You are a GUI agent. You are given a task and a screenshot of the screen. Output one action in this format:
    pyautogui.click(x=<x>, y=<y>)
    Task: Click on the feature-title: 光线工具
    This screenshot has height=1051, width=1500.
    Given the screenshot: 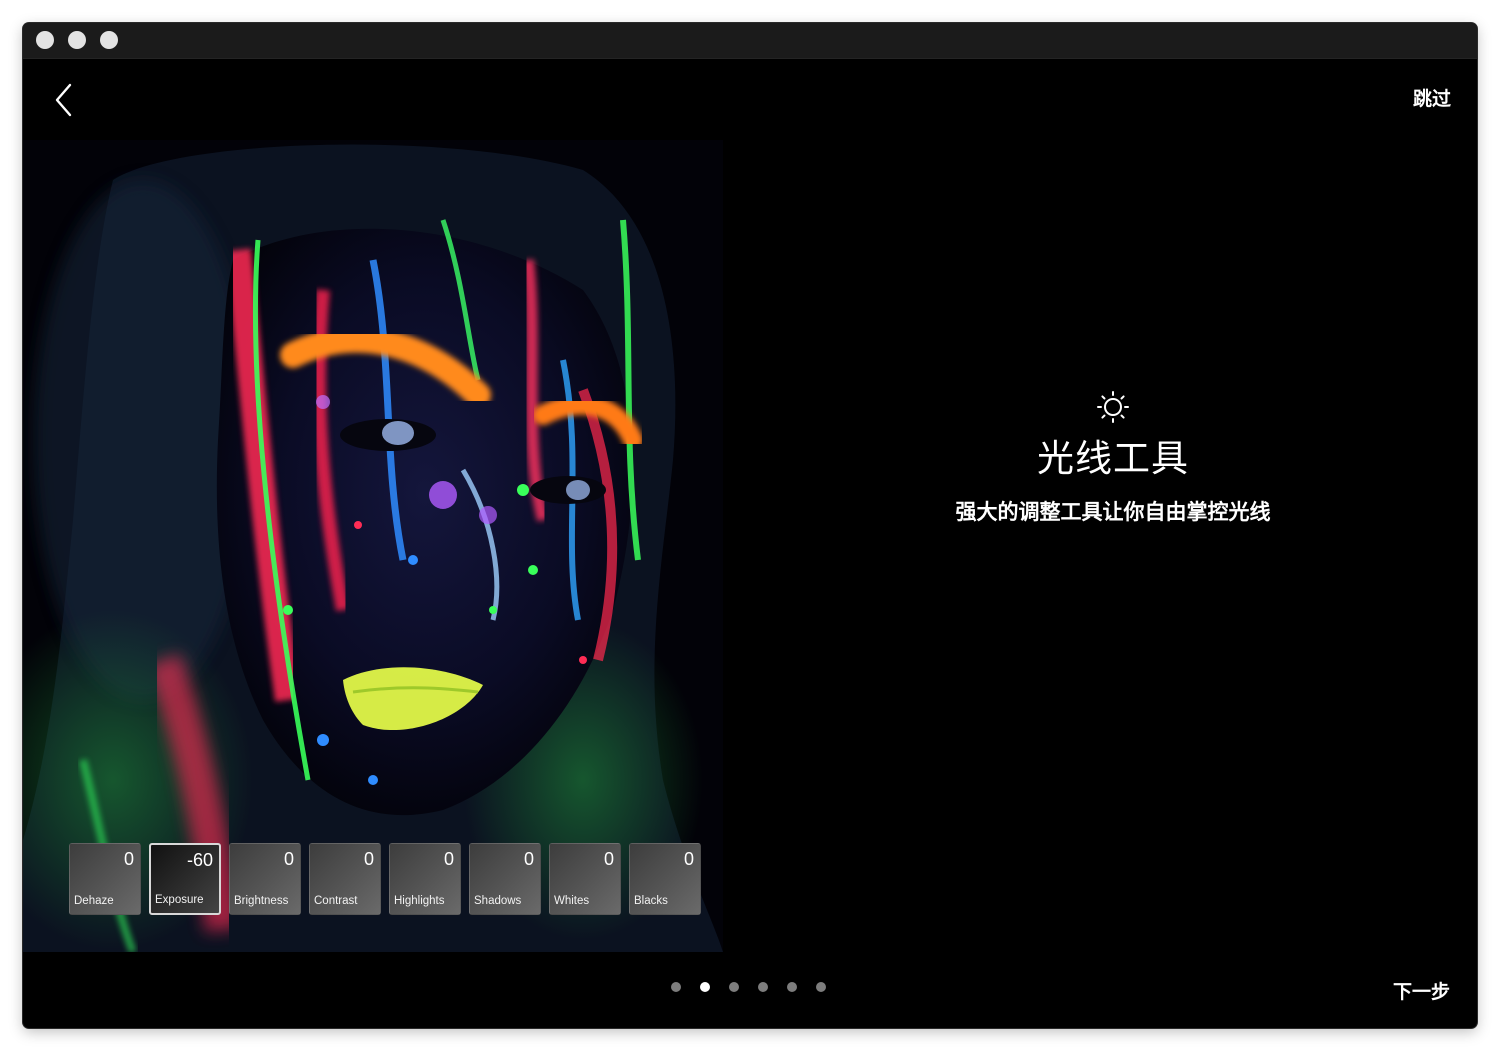 What is the action you would take?
    pyautogui.click(x=1113, y=458)
    